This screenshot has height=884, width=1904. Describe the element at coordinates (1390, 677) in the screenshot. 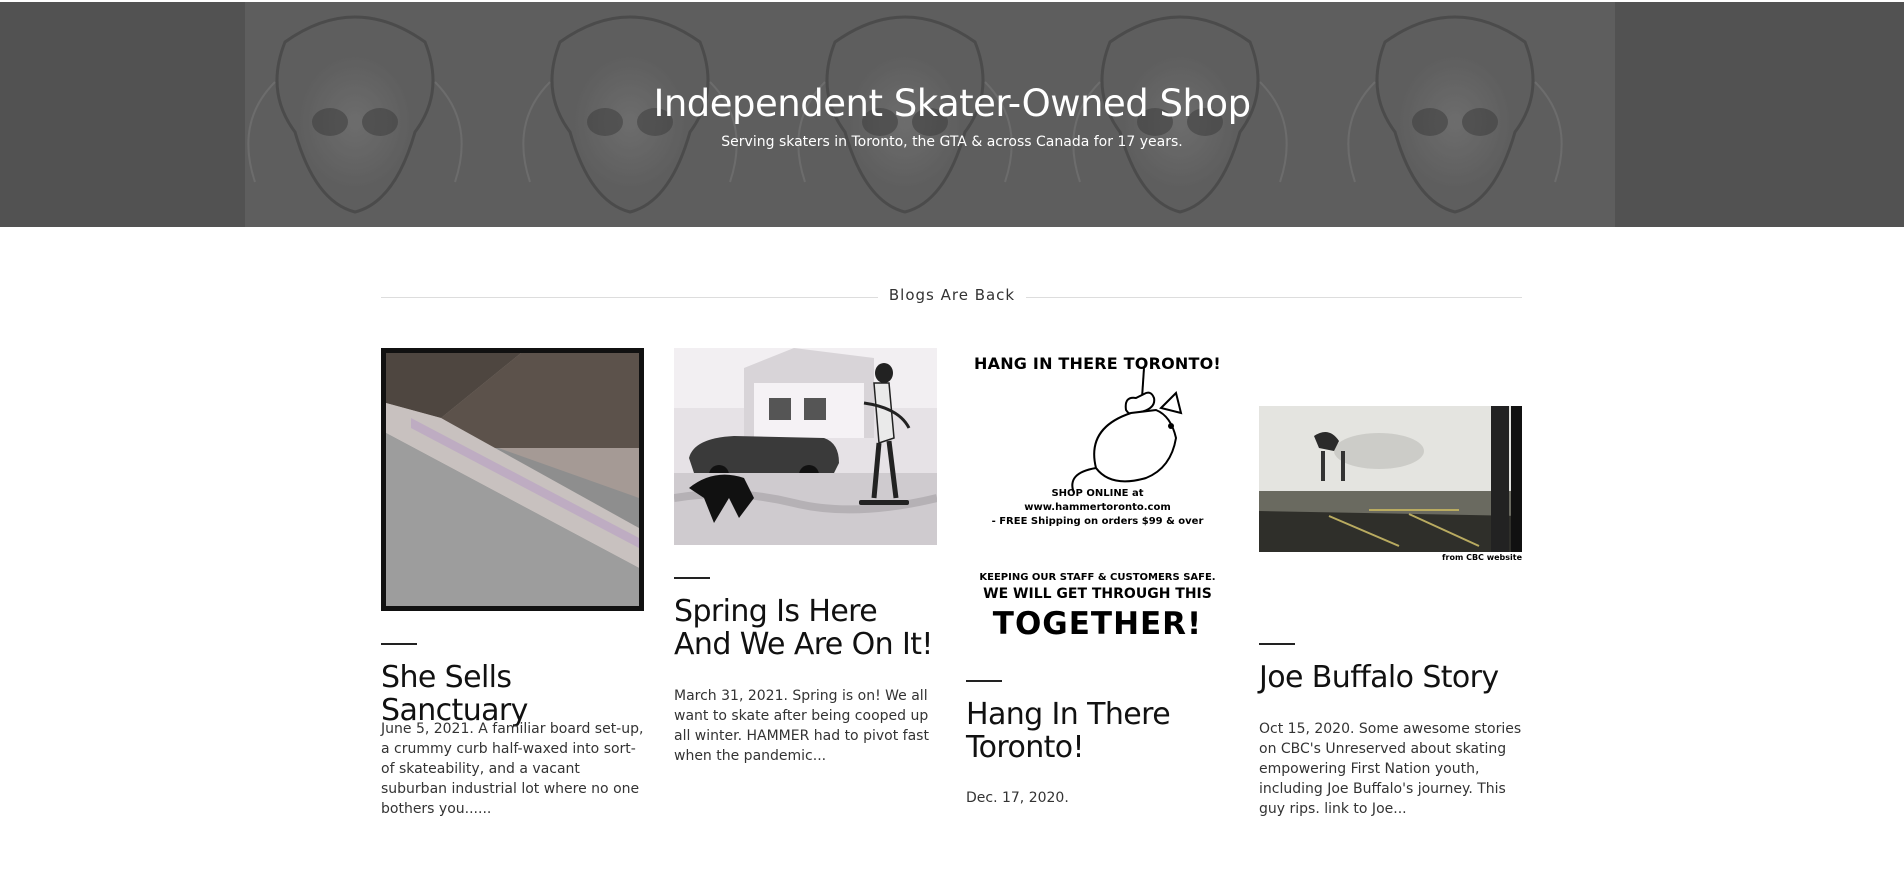

I see `post-title: Joe Buffalo Story` at that location.